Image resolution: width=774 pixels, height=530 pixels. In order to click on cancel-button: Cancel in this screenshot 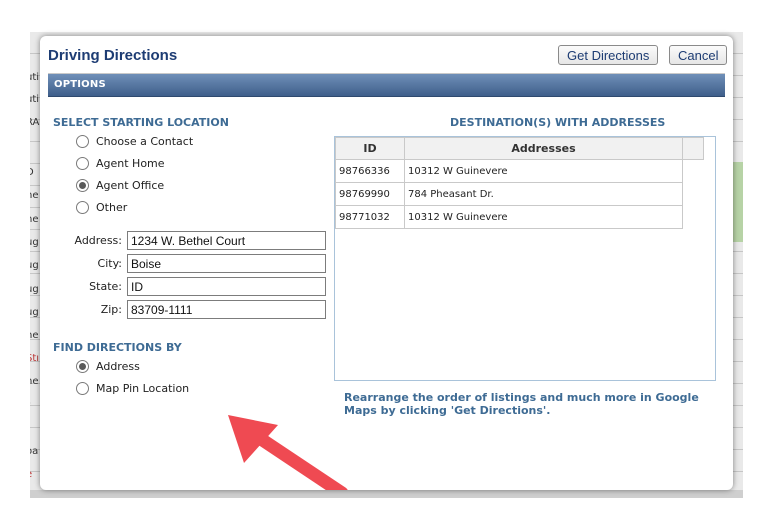, I will do `click(698, 55)`.